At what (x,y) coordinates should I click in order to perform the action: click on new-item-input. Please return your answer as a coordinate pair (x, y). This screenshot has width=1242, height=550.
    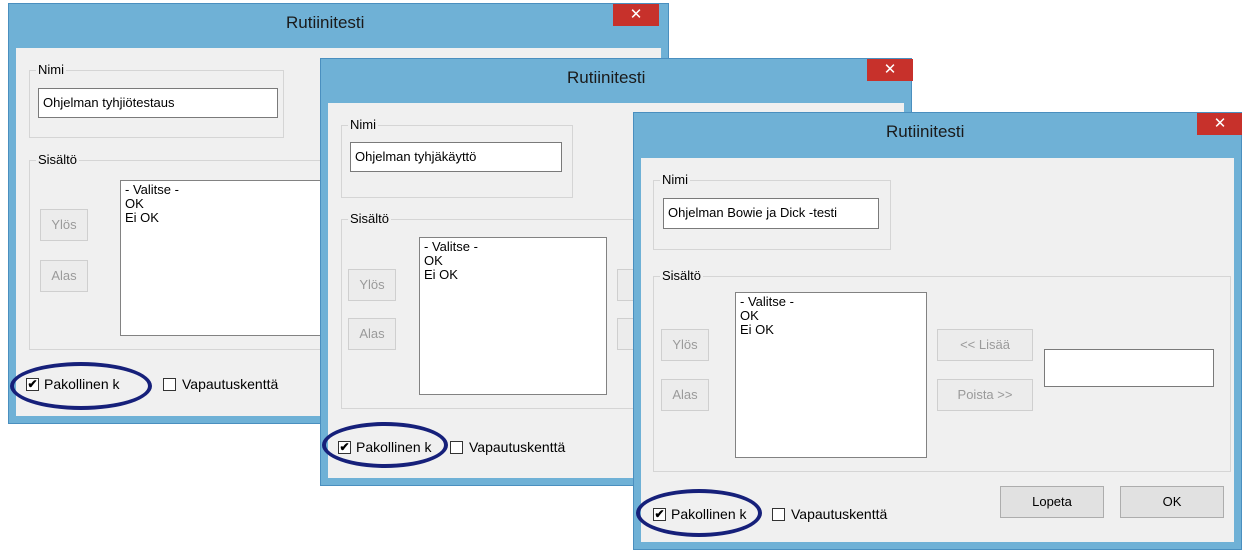
    Looking at the image, I should click on (1129, 368).